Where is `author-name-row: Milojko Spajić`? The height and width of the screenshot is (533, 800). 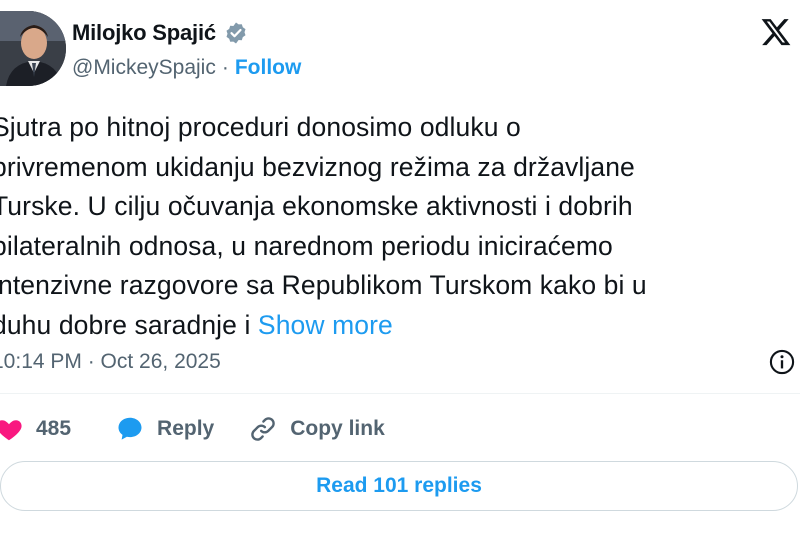 author-name-row: Milojko Spajić is located at coordinates (160, 33).